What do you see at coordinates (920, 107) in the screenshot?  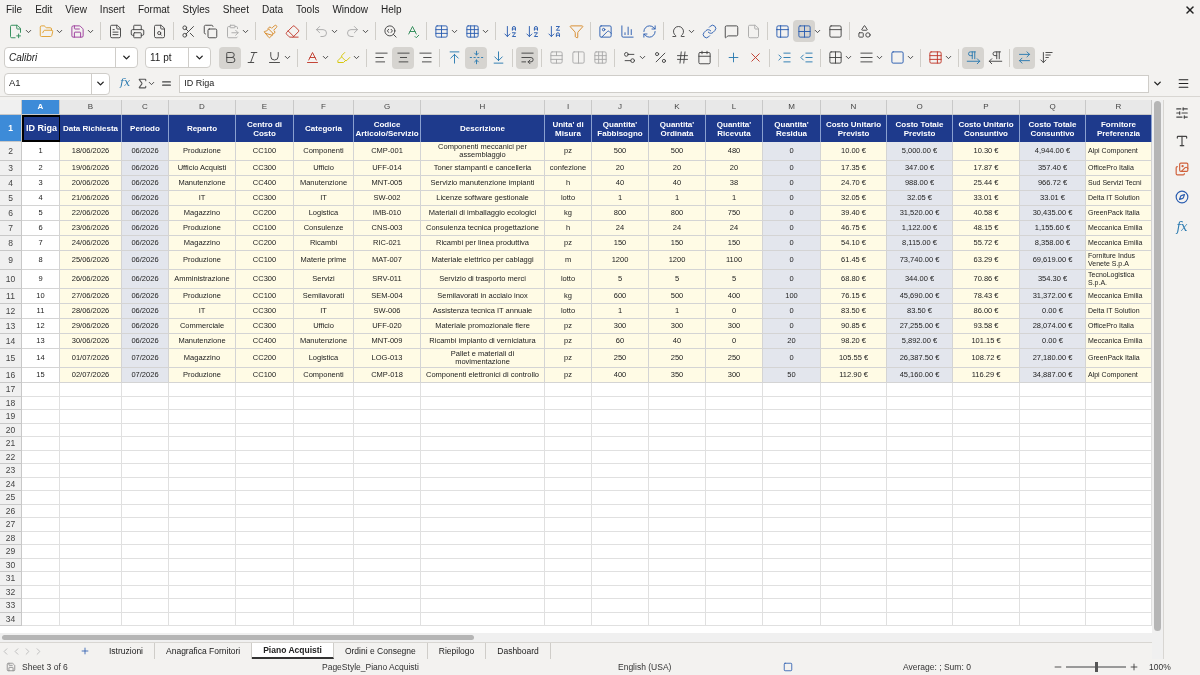 I see `column-header: O` at bounding box center [920, 107].